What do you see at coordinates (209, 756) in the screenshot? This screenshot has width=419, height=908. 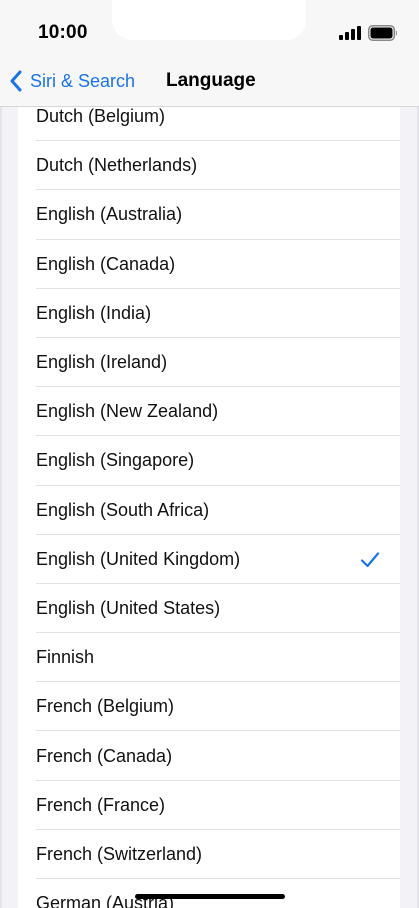 I see `language-option: French (Canada)` at bounding box center [209, 756].